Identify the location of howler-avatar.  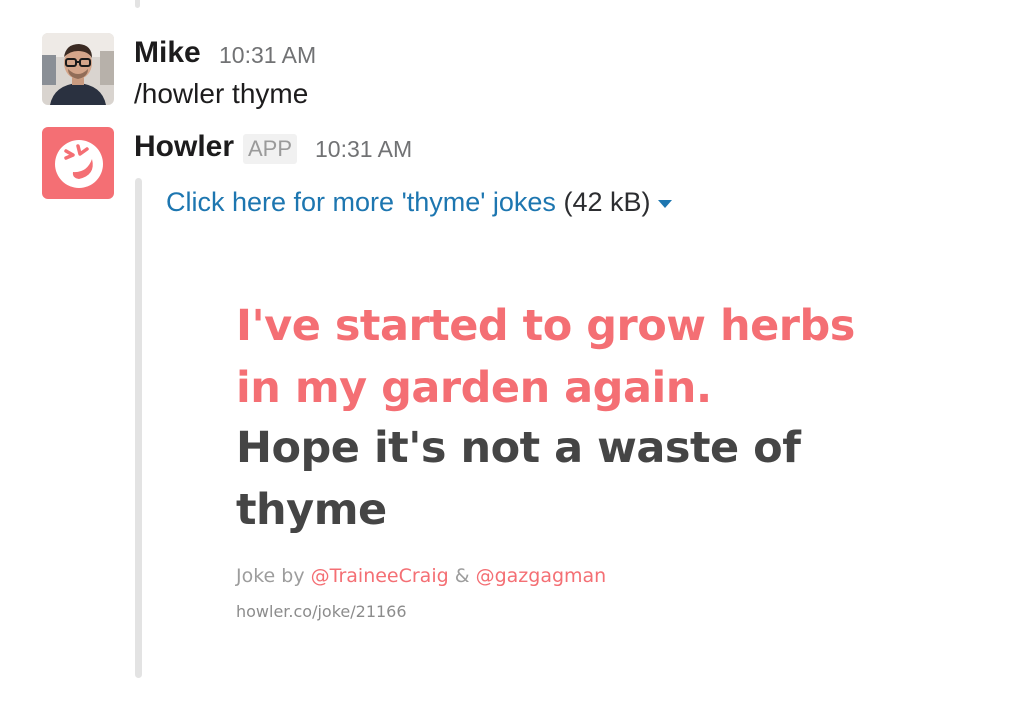
(78, 163).